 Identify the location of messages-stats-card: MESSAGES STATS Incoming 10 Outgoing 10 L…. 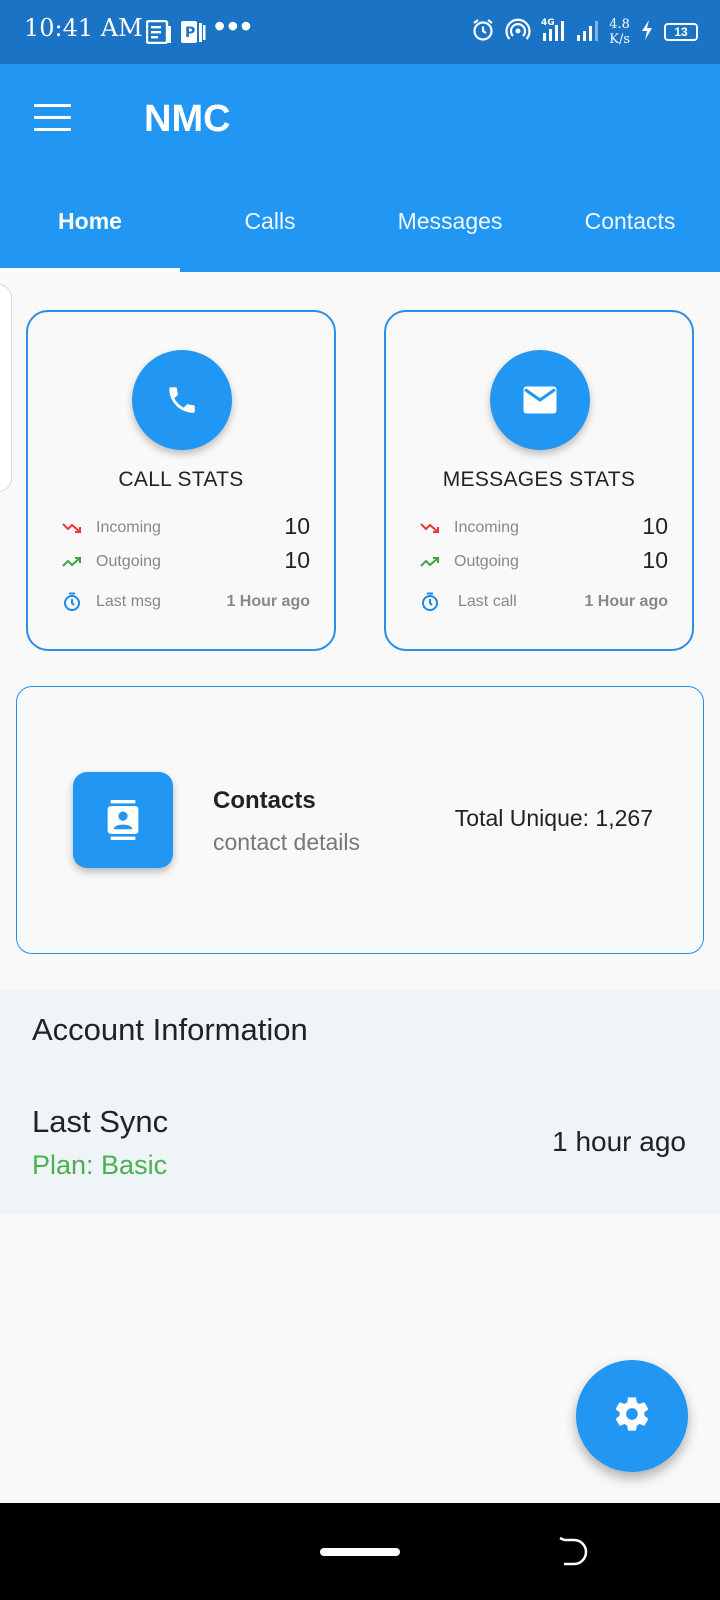
(539, 480).